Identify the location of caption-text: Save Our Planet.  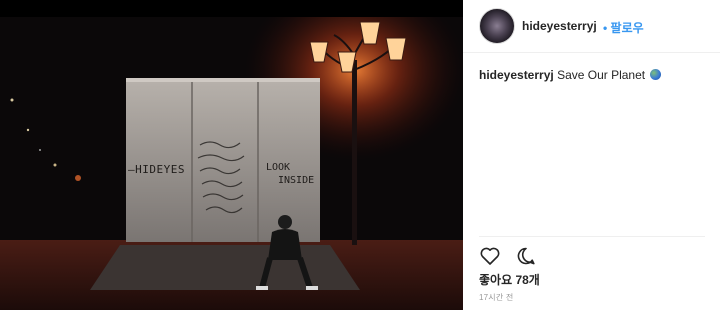
(601, 75).